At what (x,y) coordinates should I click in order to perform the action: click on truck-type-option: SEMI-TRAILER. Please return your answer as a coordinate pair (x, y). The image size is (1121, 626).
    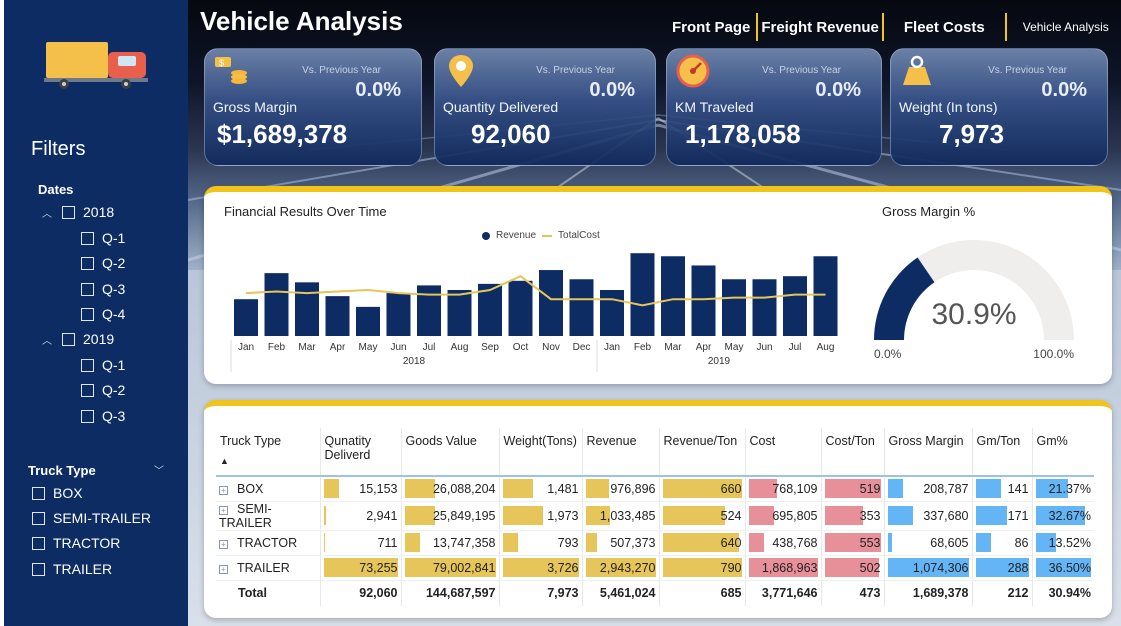
    Looking at the image, I should click on (91, 518).